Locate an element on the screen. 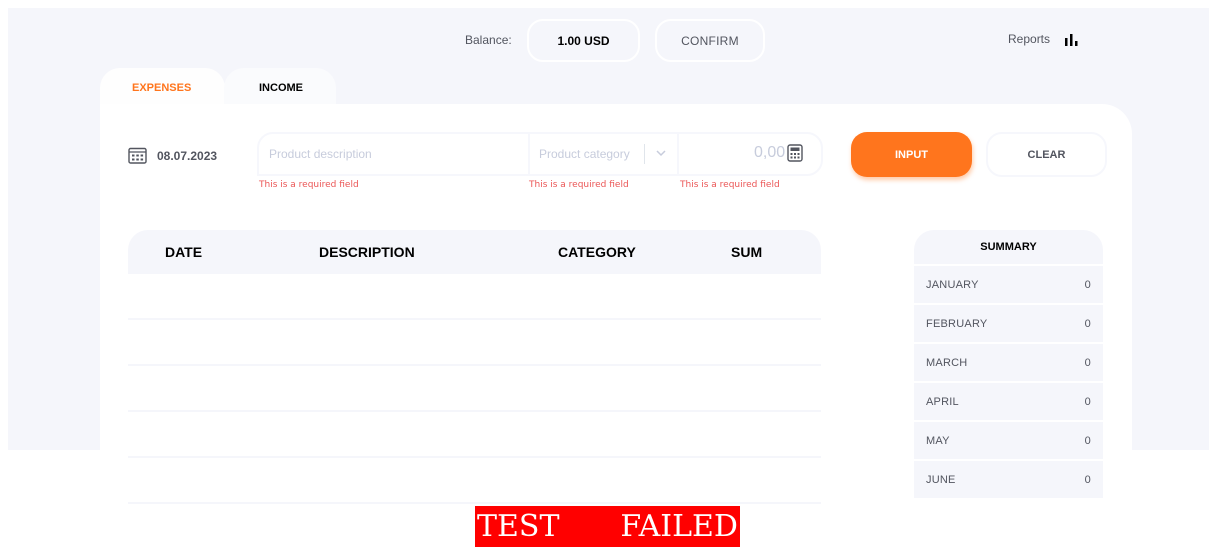 This screenshot has height=547, width=1209. summary-row: JUNE 0 is located at coordinates (1008, 479).